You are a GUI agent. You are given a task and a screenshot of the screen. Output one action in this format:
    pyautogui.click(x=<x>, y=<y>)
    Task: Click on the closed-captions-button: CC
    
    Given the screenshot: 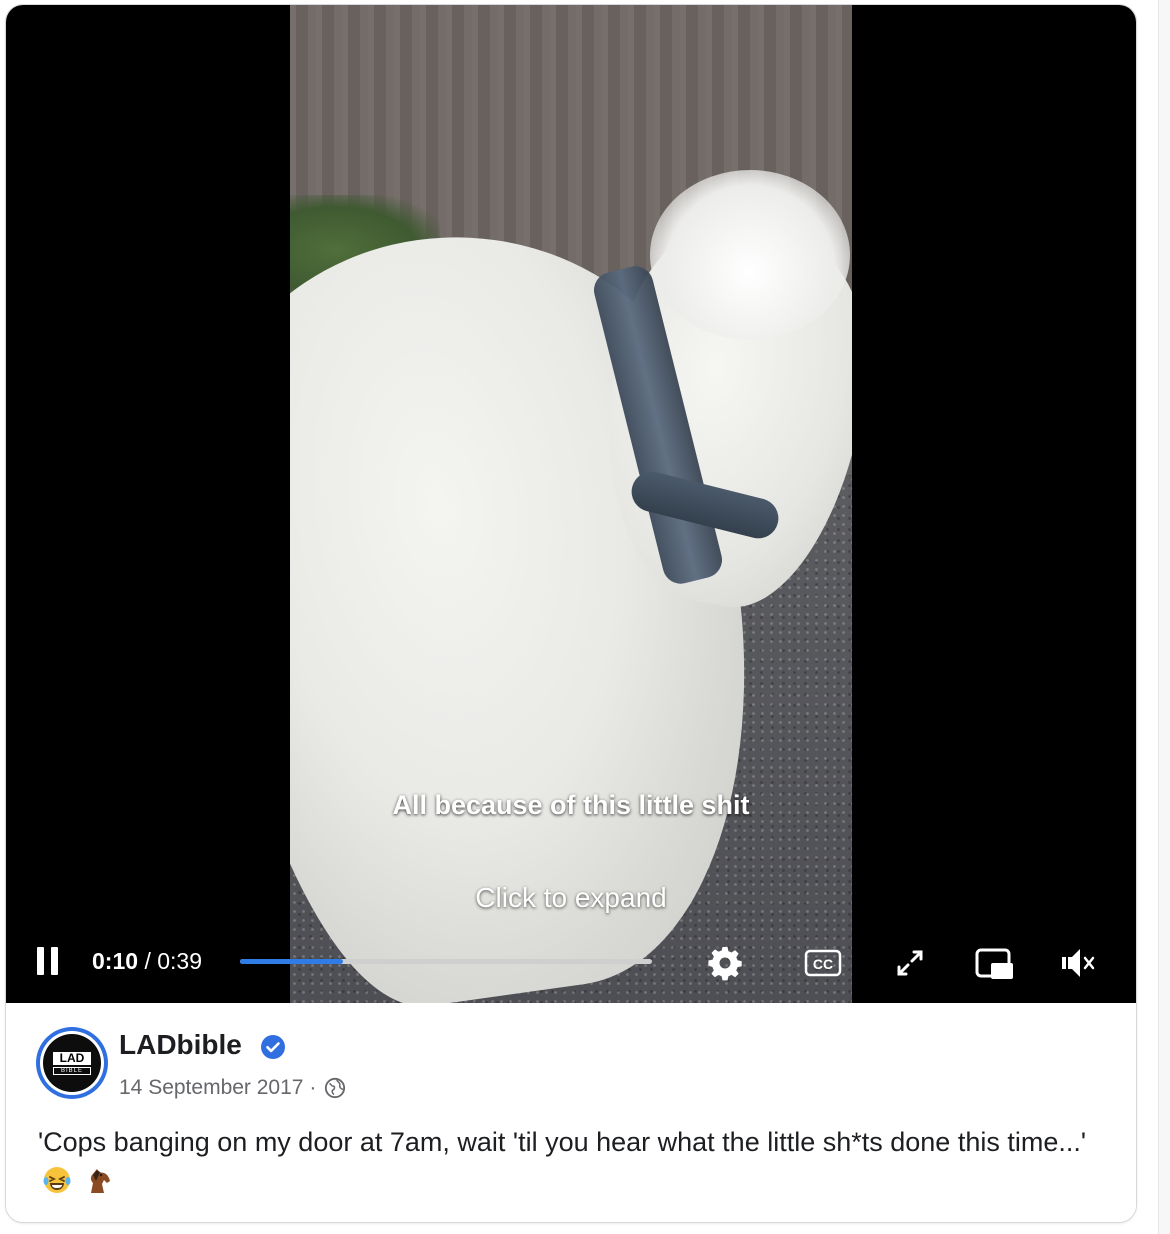 What is the action you would take?
    pyautogui.click(x=823, y=963)
    